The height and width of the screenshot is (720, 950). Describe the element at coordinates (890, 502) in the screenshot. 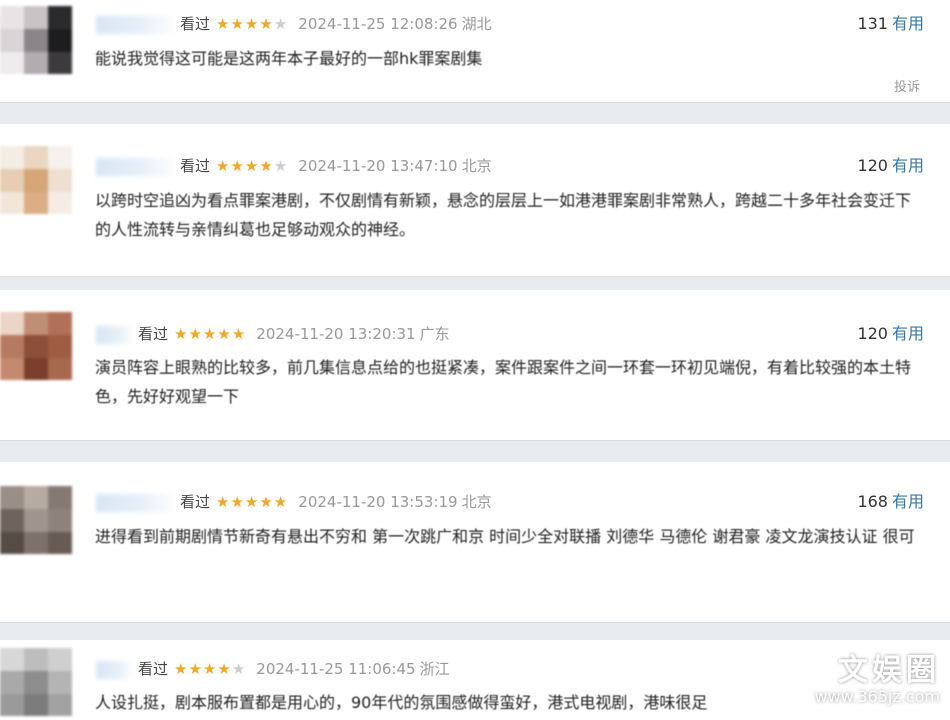

I see `useful-vote: 168 有用` at that location.